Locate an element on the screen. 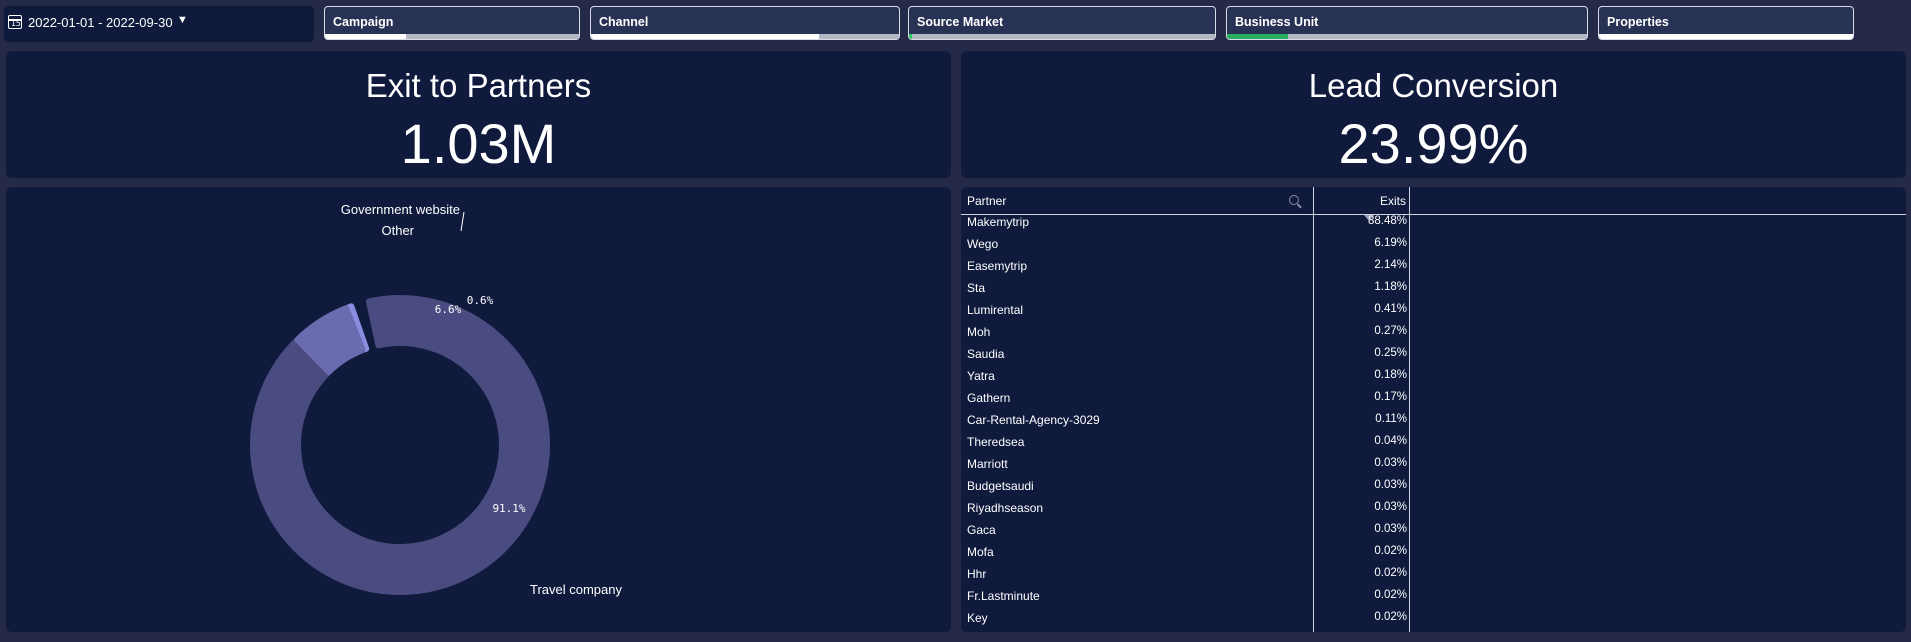 The image size is (1911, 642). calendar-icon: 15 is located at coordinates (15, 22).